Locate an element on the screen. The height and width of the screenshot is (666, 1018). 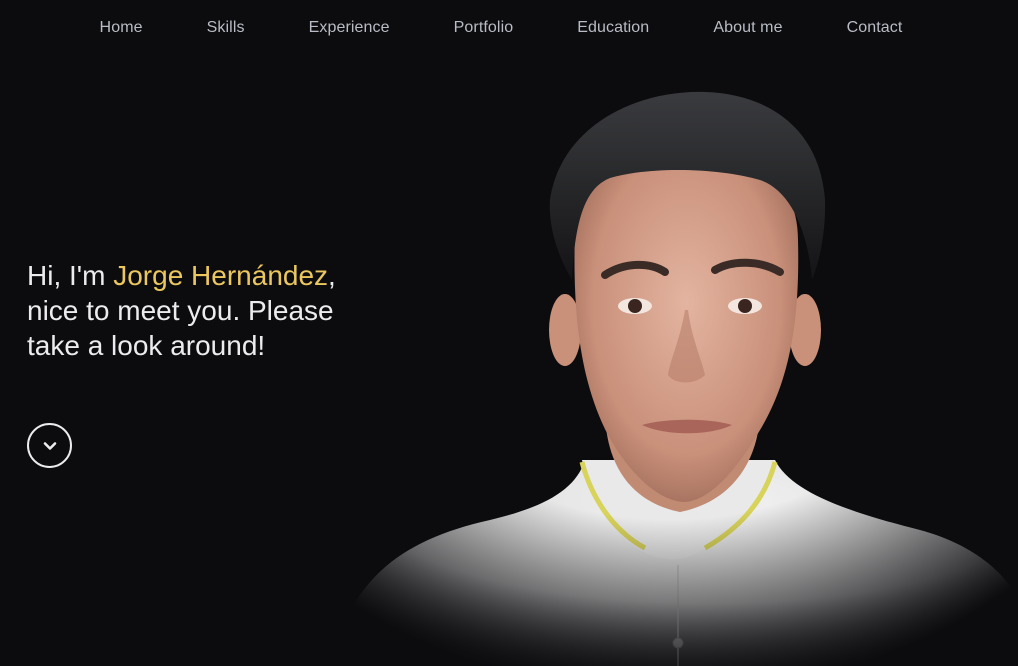
scroll-down-button is located at coordinates (49, 445).